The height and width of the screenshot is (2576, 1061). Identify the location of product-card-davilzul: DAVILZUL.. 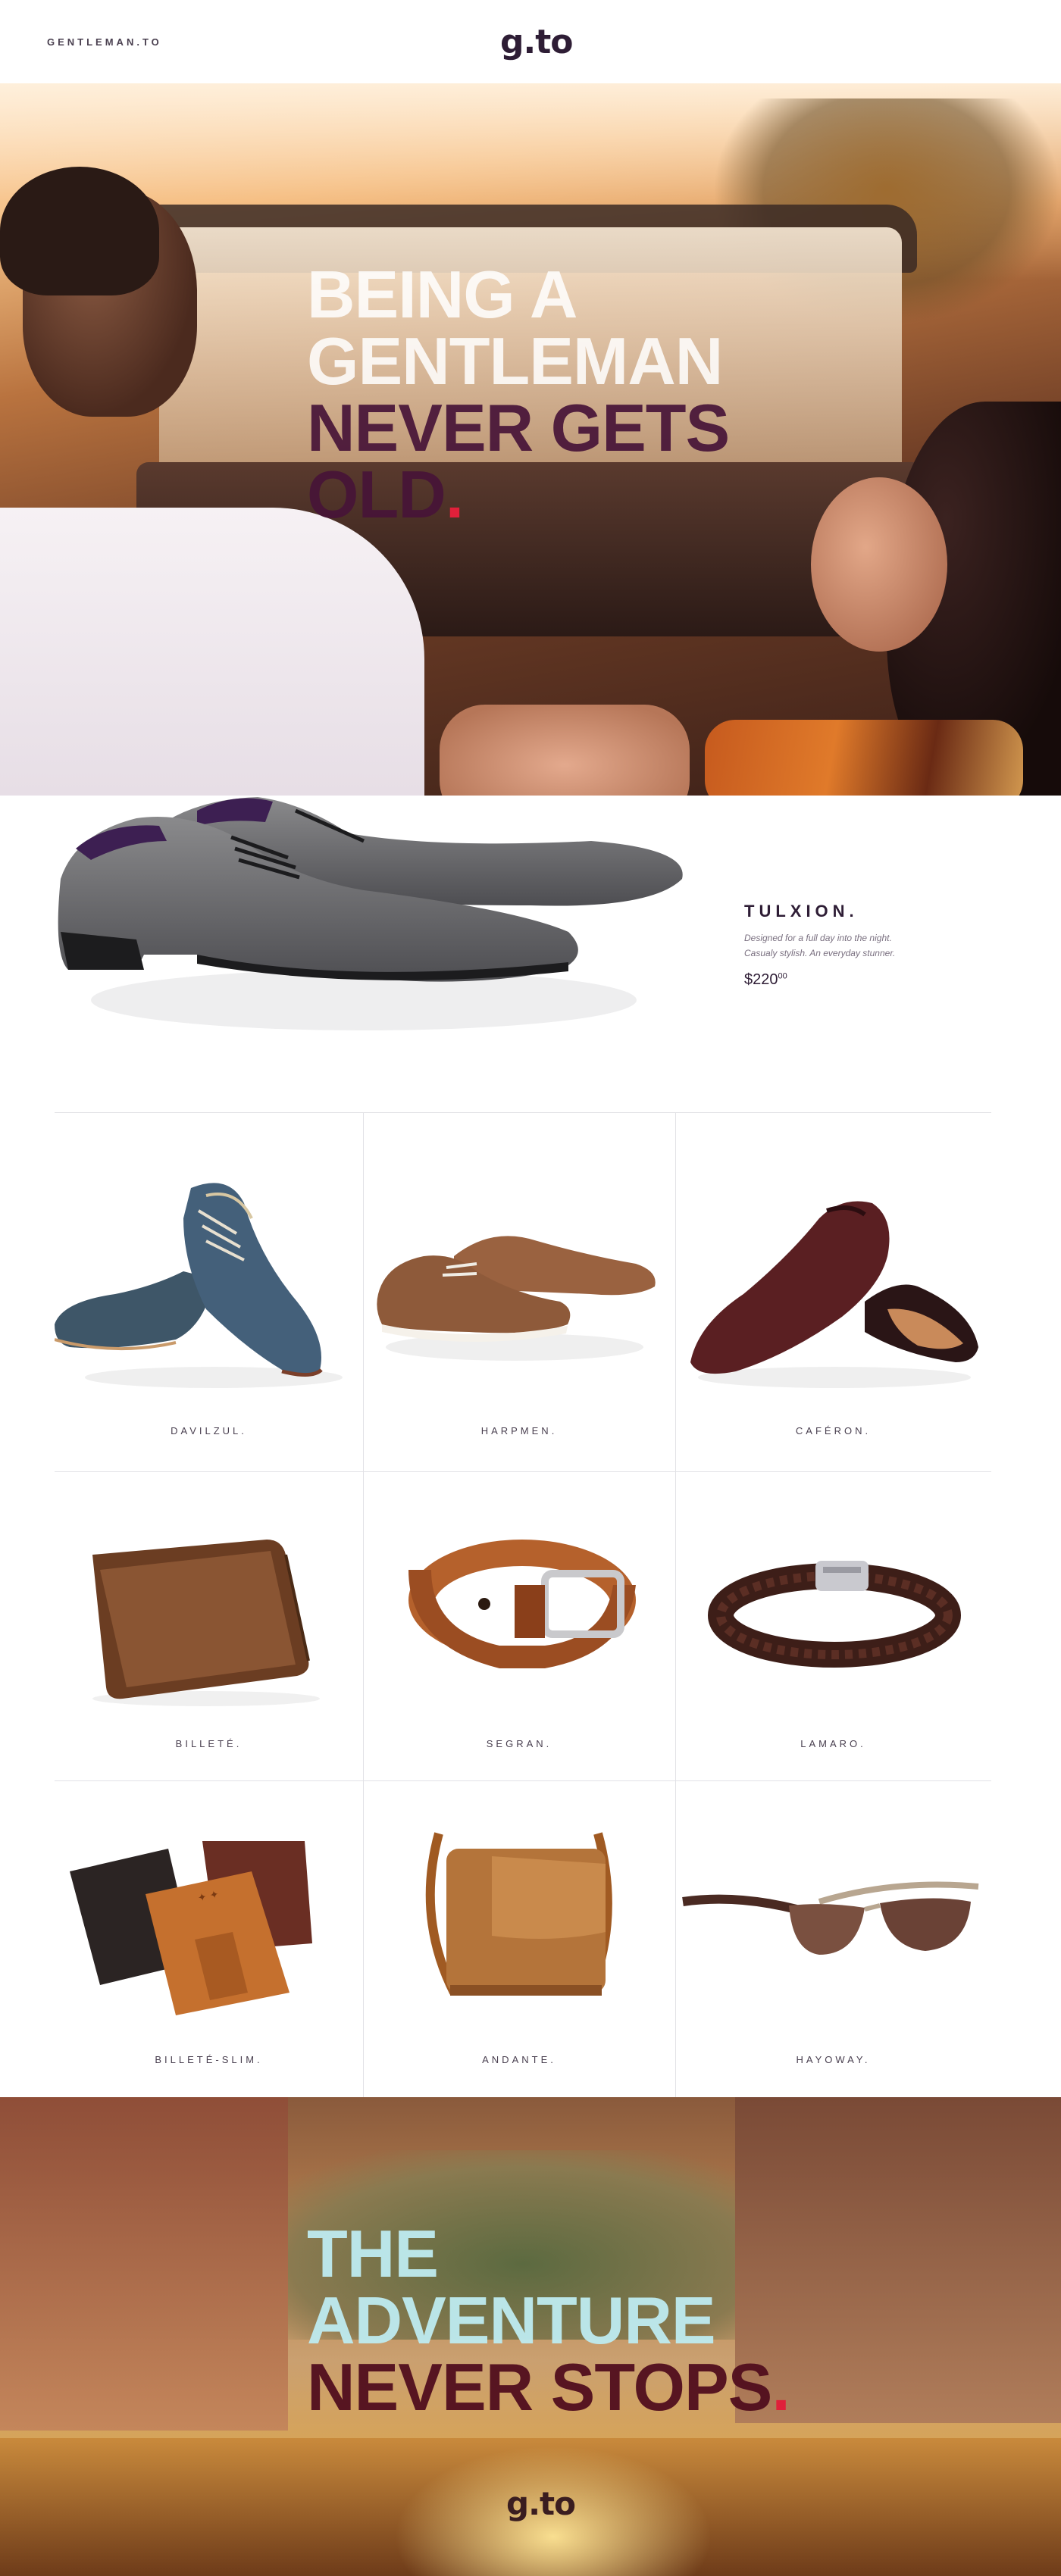
(208, 1291).